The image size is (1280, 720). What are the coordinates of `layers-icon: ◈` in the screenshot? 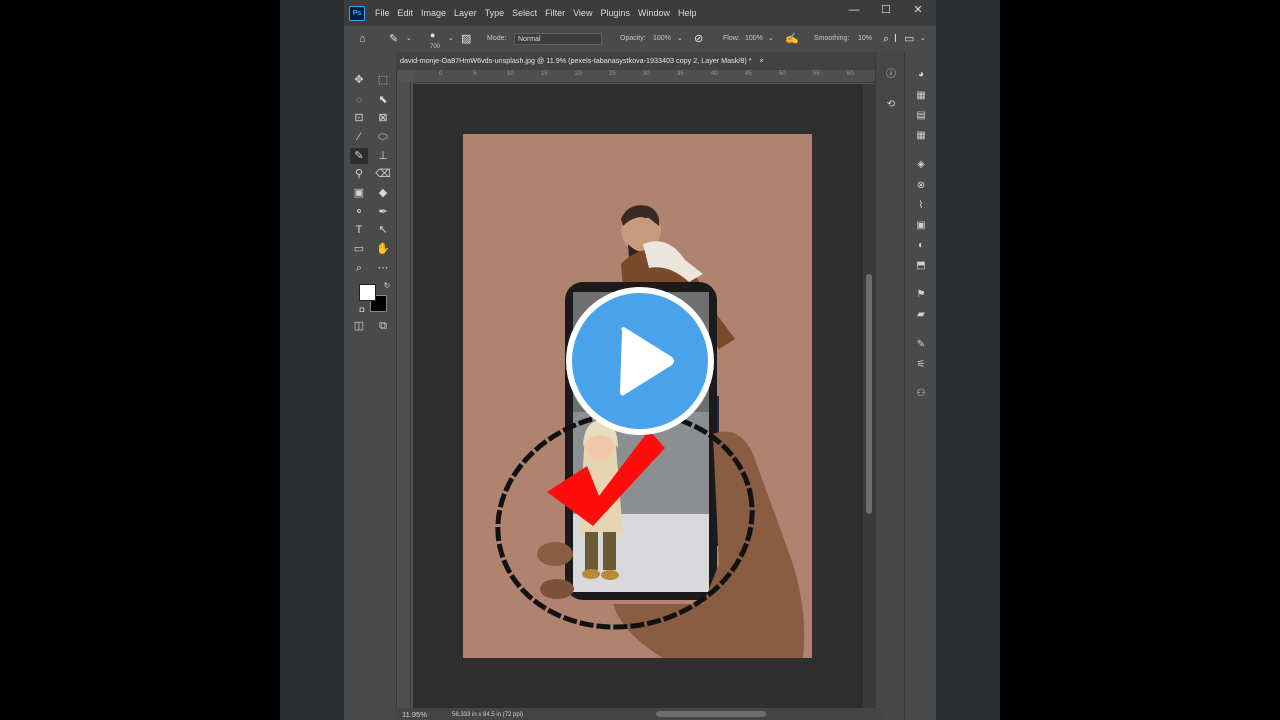 It's located at (921, 165).